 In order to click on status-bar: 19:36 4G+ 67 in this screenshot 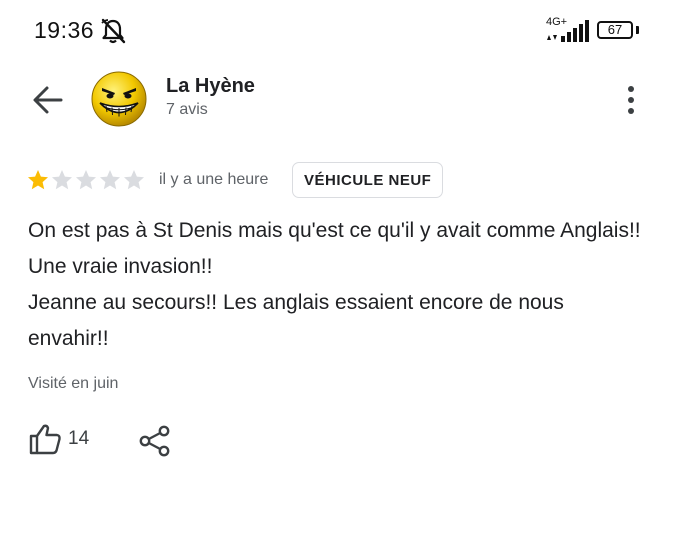, I will do `click(340, 30)`.